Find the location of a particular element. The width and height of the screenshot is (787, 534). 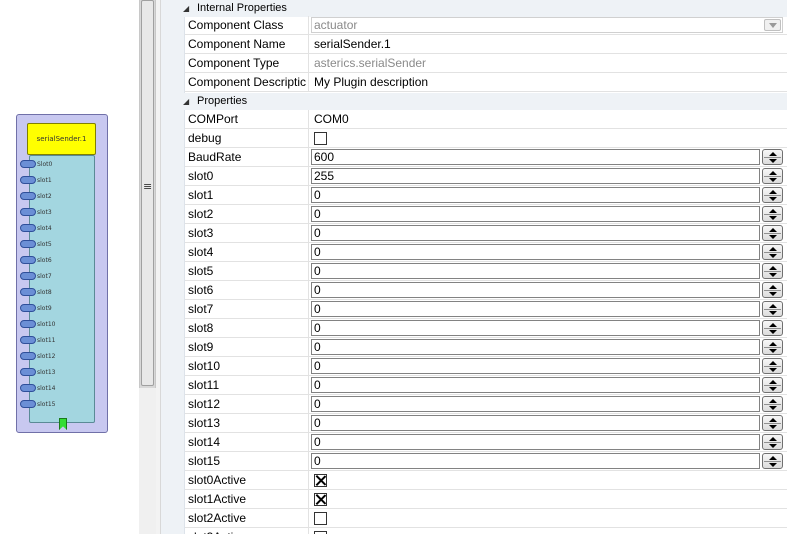

property-name: slot4 is located at coordinates (247, 252).